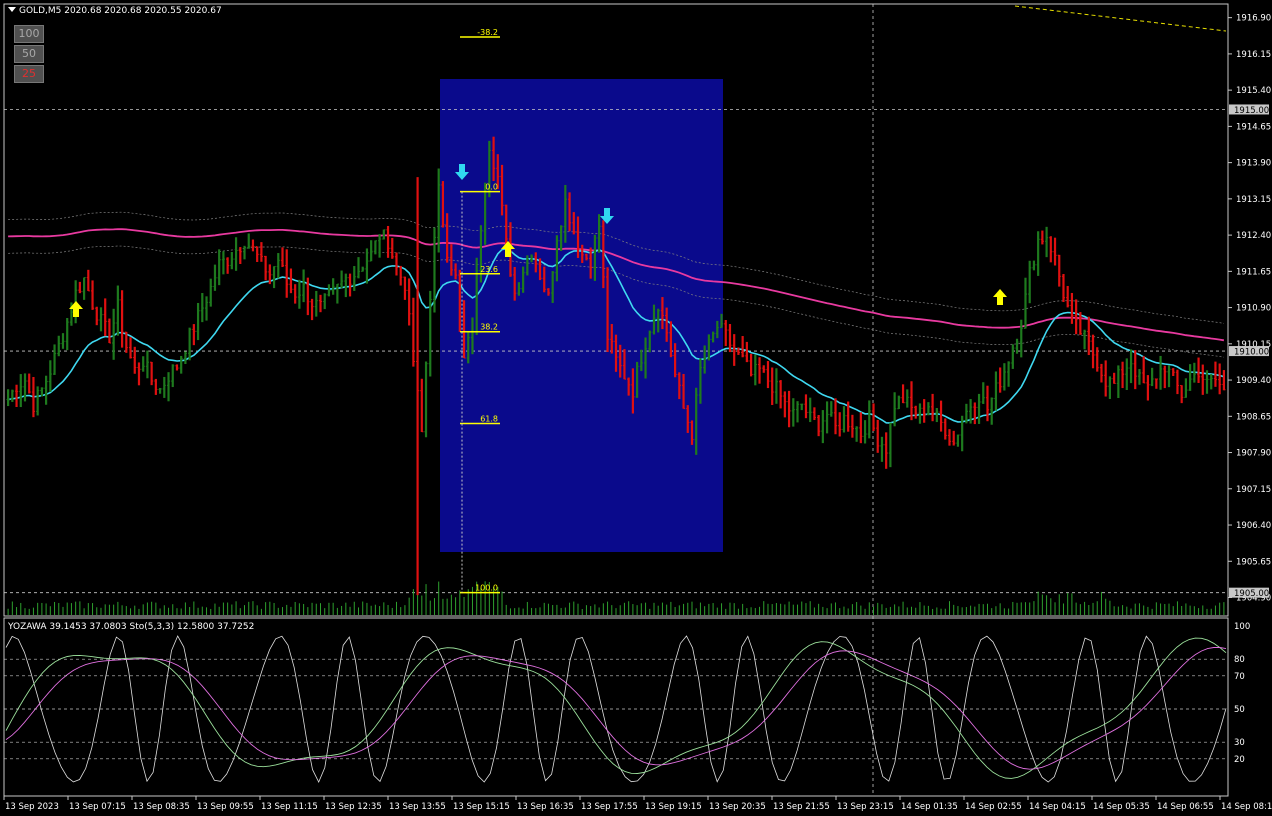  What do you see at coordinates (1246, 807) in the screenshot?
I see `time-tick-label: 14 Sep 08:15` at bounding box center [1246, 807].